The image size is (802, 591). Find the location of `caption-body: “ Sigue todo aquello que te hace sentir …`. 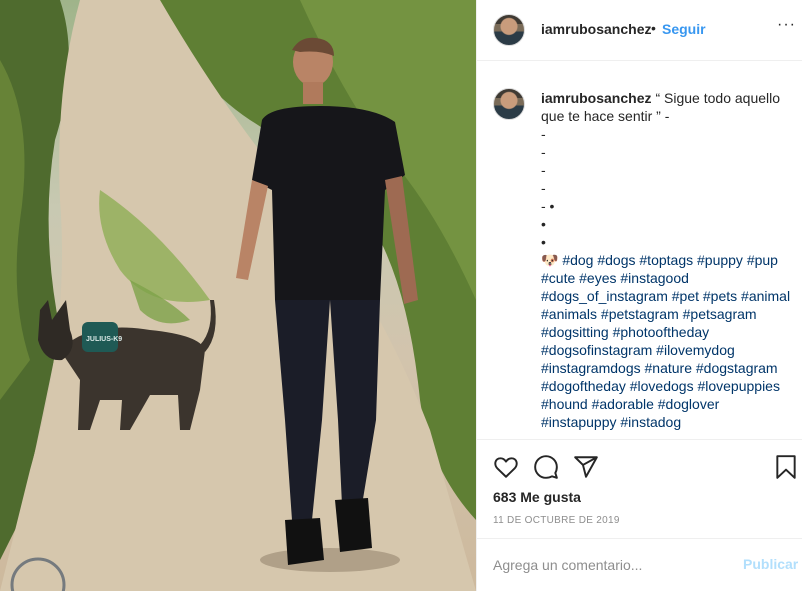

caption-body: “ Sigue todo aquello que te hace sentir … is located at coordinates (661, 170).